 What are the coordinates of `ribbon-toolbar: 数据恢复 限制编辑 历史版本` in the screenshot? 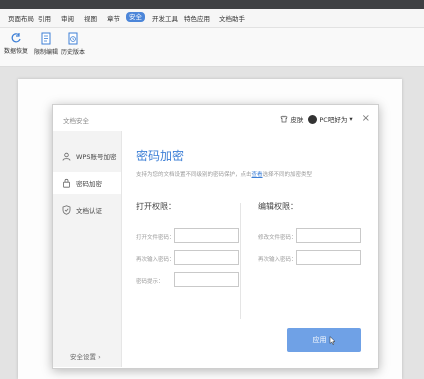 It's located at (212, 47).